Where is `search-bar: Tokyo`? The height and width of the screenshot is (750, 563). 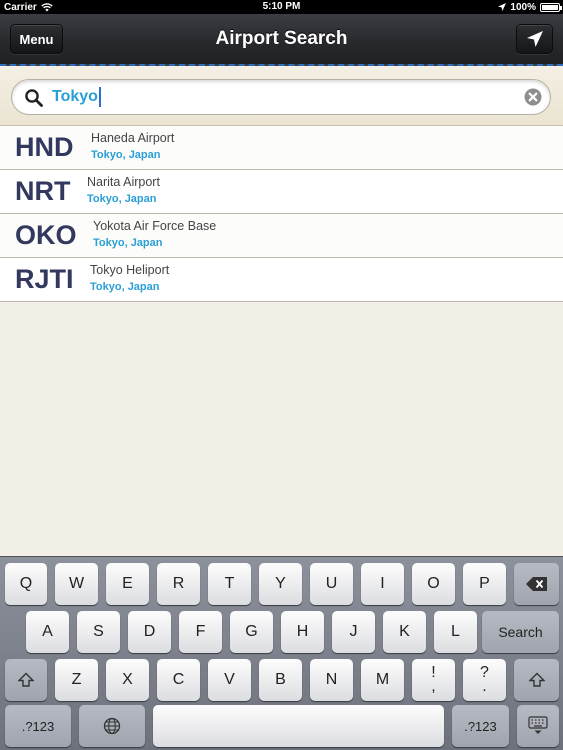 search-bar: Tokyo is located at coordinates (281, 97).